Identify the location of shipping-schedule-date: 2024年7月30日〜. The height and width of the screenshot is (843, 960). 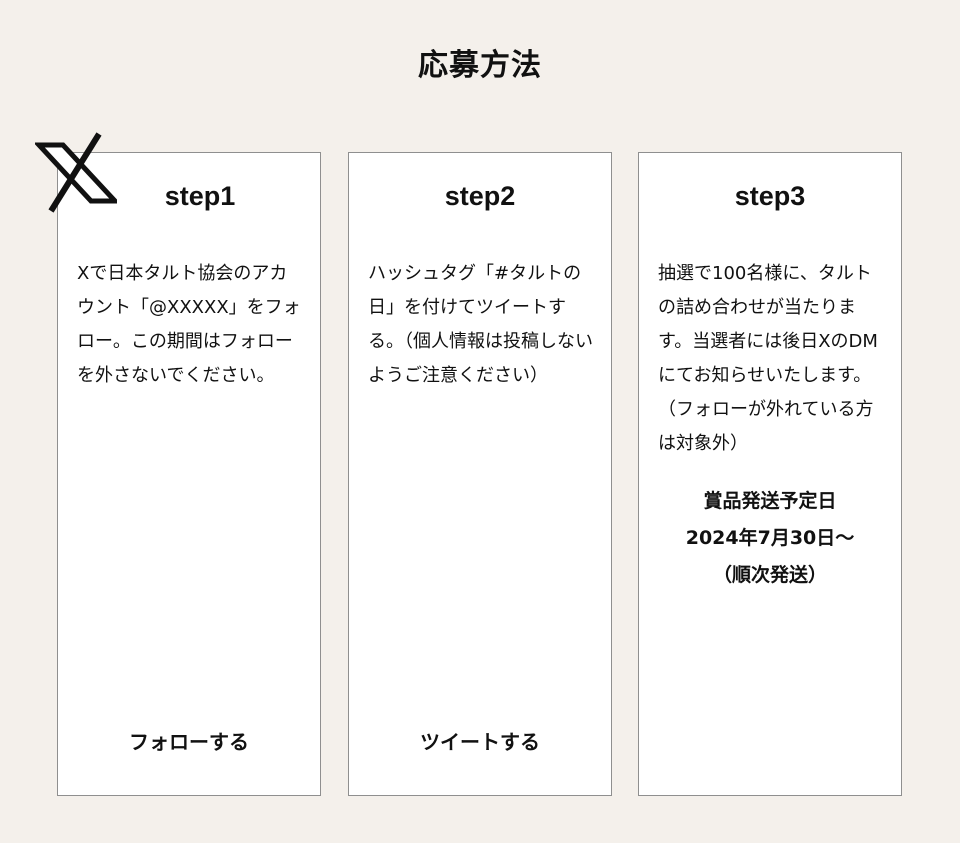
(770, 538).